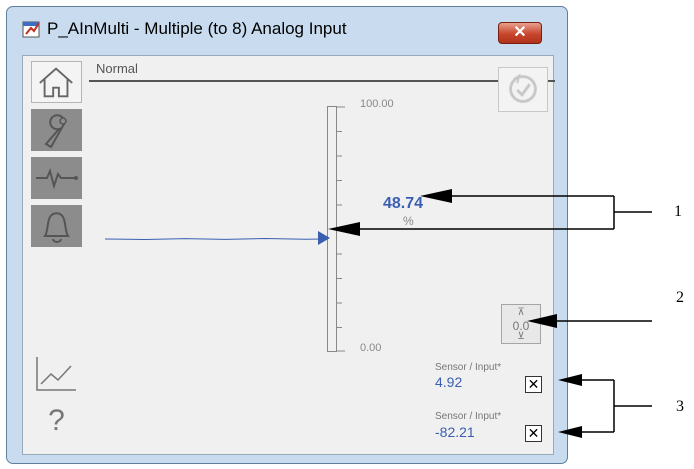 This screenshot has height=469, width=694. I want to click on app-icon, so click(32, 29).